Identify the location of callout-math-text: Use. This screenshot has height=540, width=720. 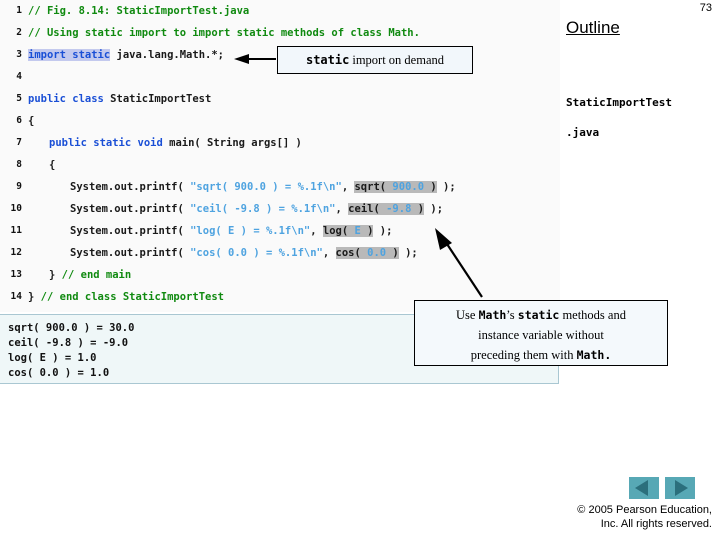
(467, 315).